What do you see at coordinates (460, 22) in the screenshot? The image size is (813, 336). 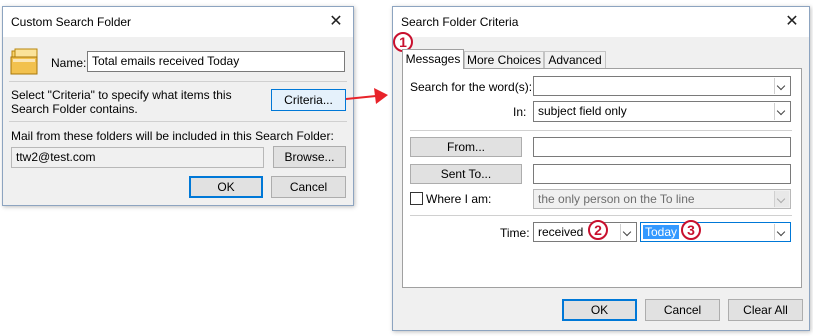 I see `dialog-title: Search Folder Criteria` at bounding box center [460, 22].